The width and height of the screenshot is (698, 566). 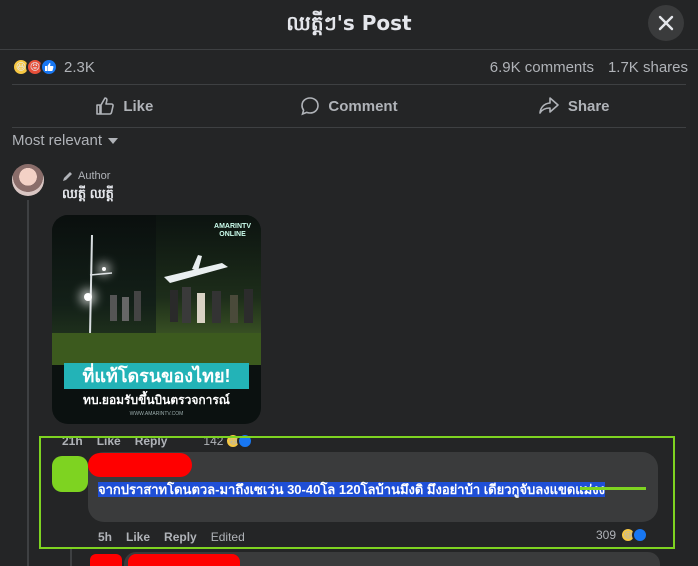 I want to click on shares-count: 1.7K shares, so click(x=648, y=67).